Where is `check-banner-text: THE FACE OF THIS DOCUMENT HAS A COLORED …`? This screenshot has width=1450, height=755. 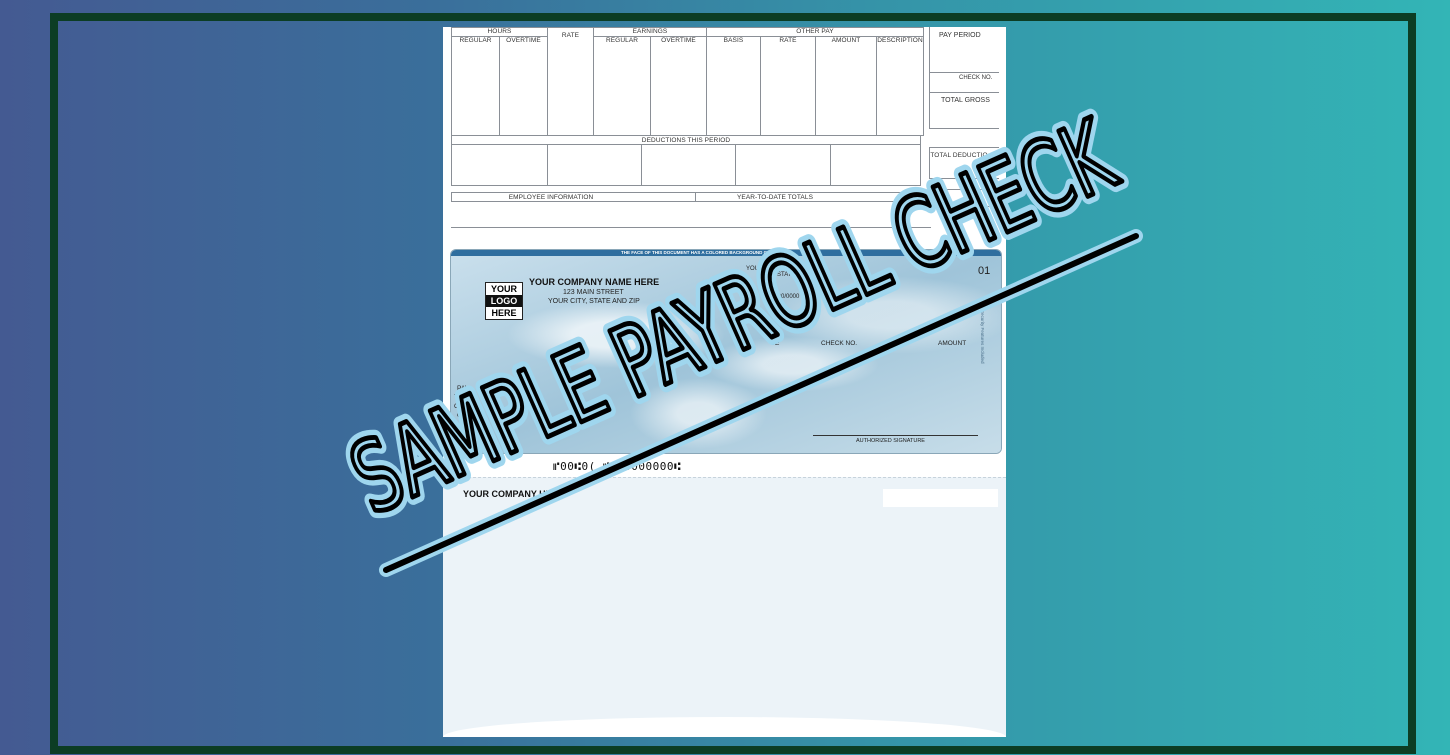 check-banner-text: THE FACE OF THIS DOCUMENT HAS A COLORED … is located at coordinates (700, 252).